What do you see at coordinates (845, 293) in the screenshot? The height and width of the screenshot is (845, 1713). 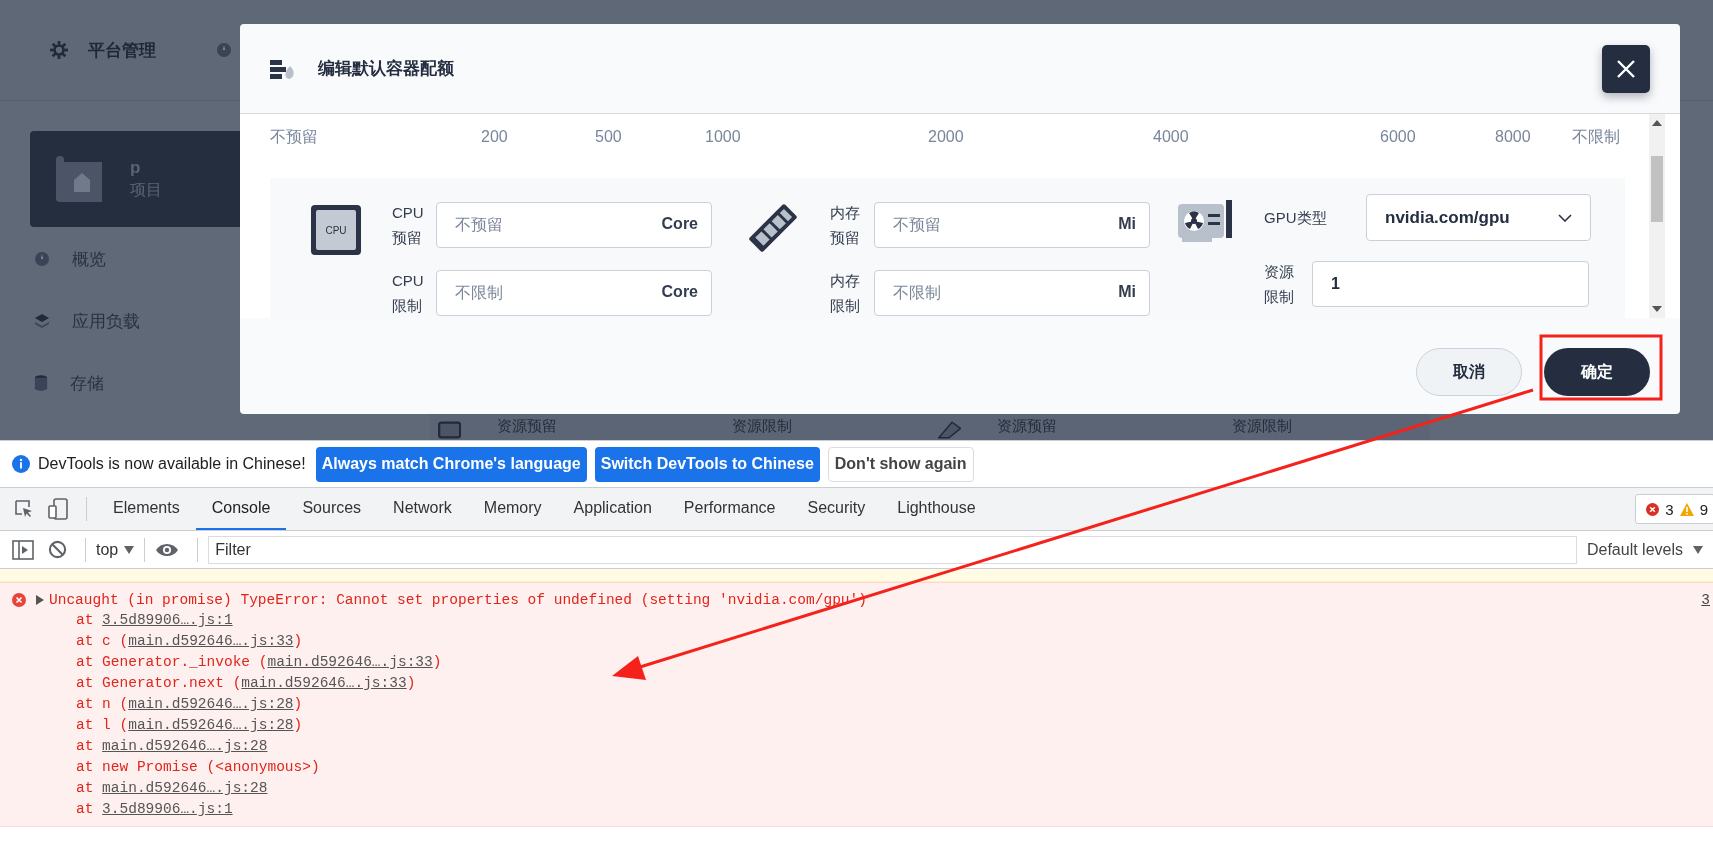 I see `field-label: 内存限制` at bounding box center [845, 293].